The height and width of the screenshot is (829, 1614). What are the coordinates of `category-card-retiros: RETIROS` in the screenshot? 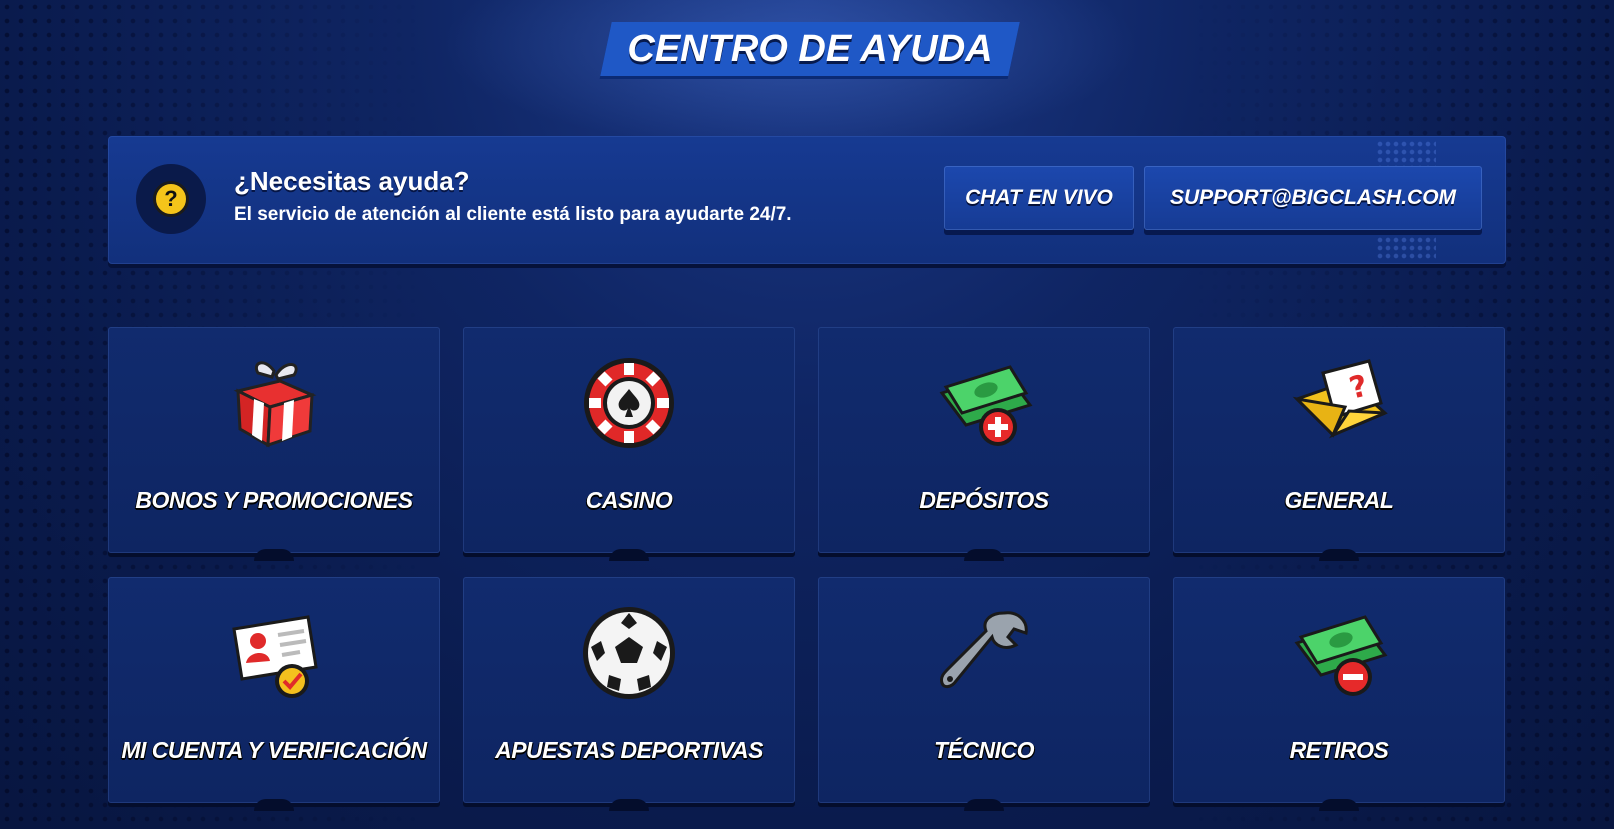 It's located at (1339, 690).